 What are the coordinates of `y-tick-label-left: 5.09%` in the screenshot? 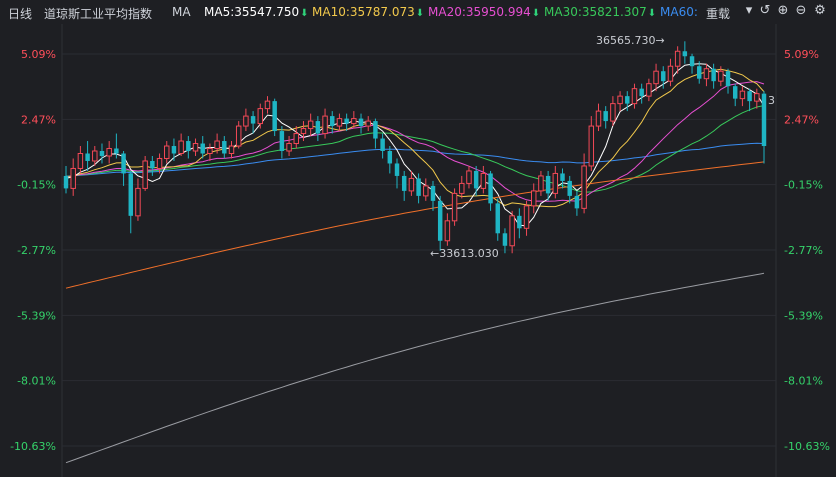 It's located at (38, 54).